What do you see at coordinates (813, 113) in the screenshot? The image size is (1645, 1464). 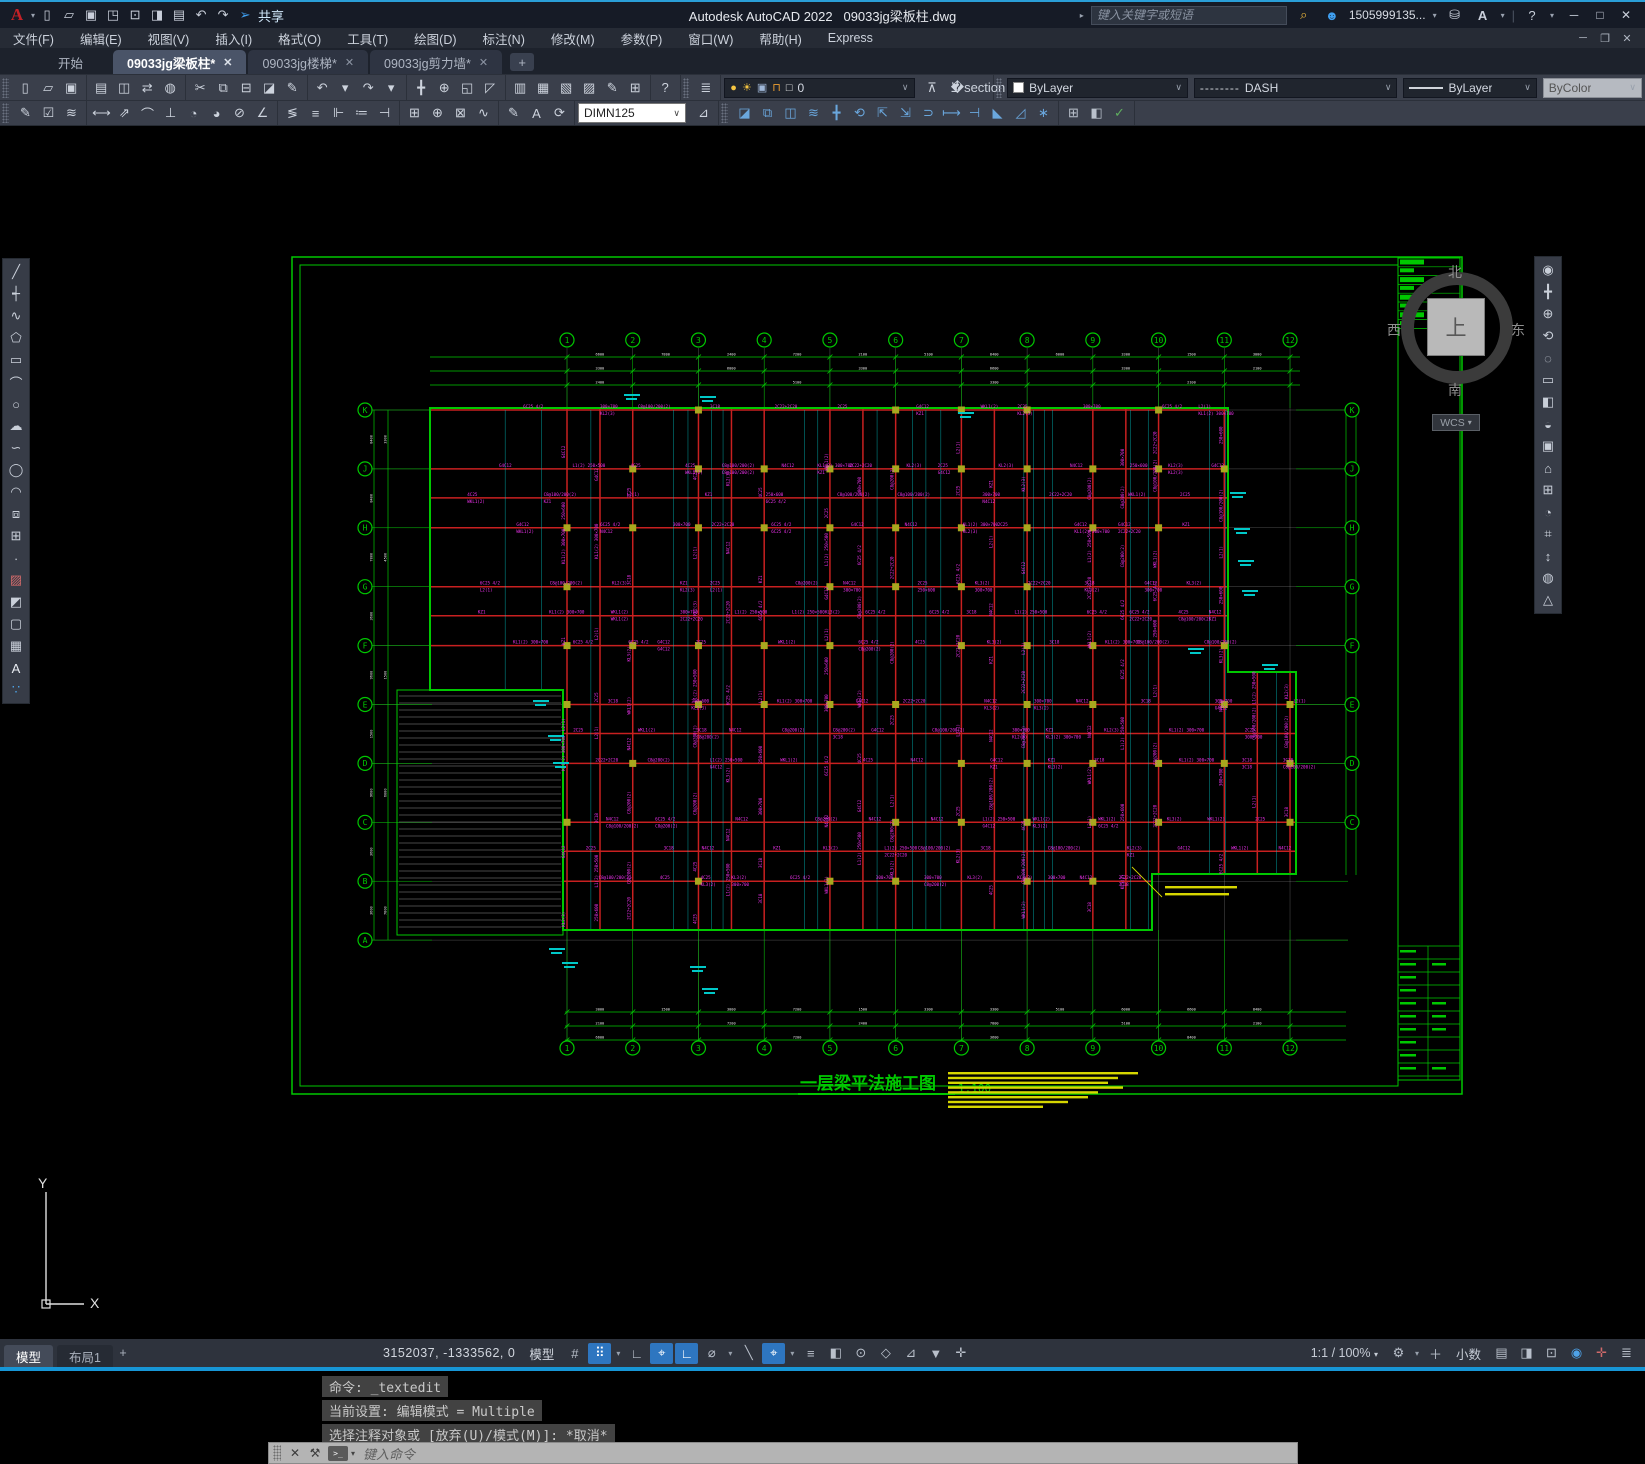 I see `offset-icon: ≋` at bounding box center [813, 113].